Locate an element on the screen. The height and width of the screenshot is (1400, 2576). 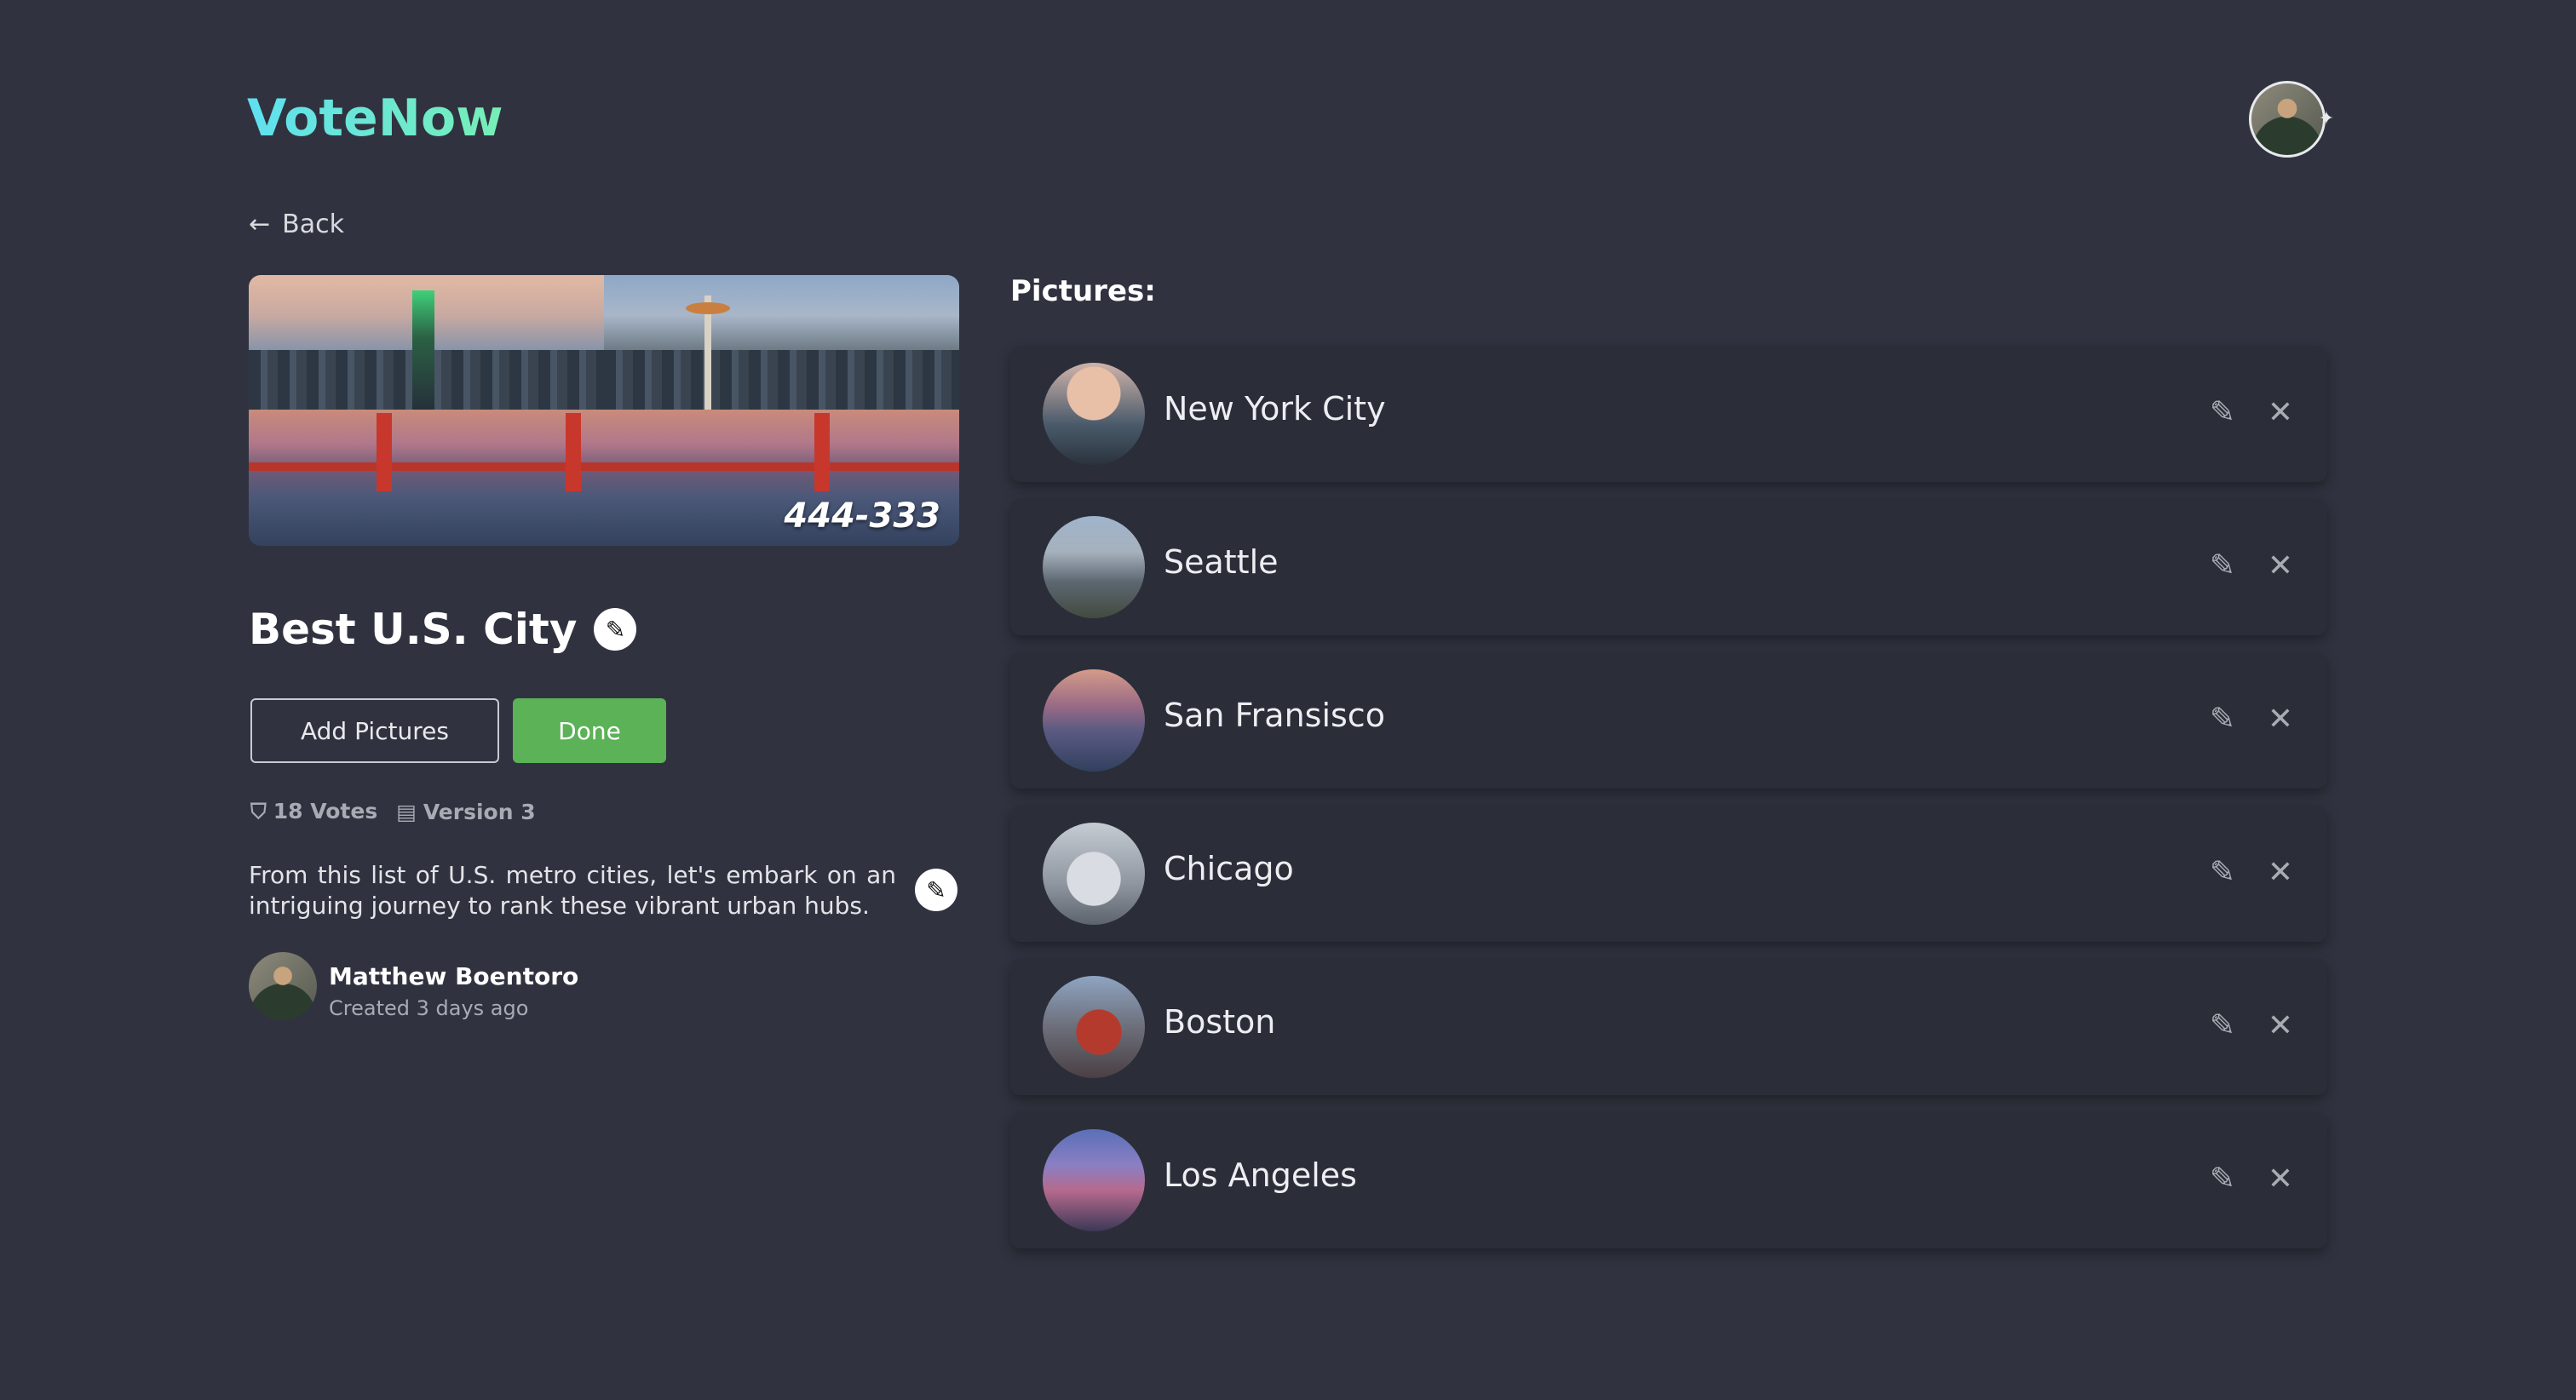
picture-item: Chicago ✎ ✕ is located at coordinates (1669, 874).